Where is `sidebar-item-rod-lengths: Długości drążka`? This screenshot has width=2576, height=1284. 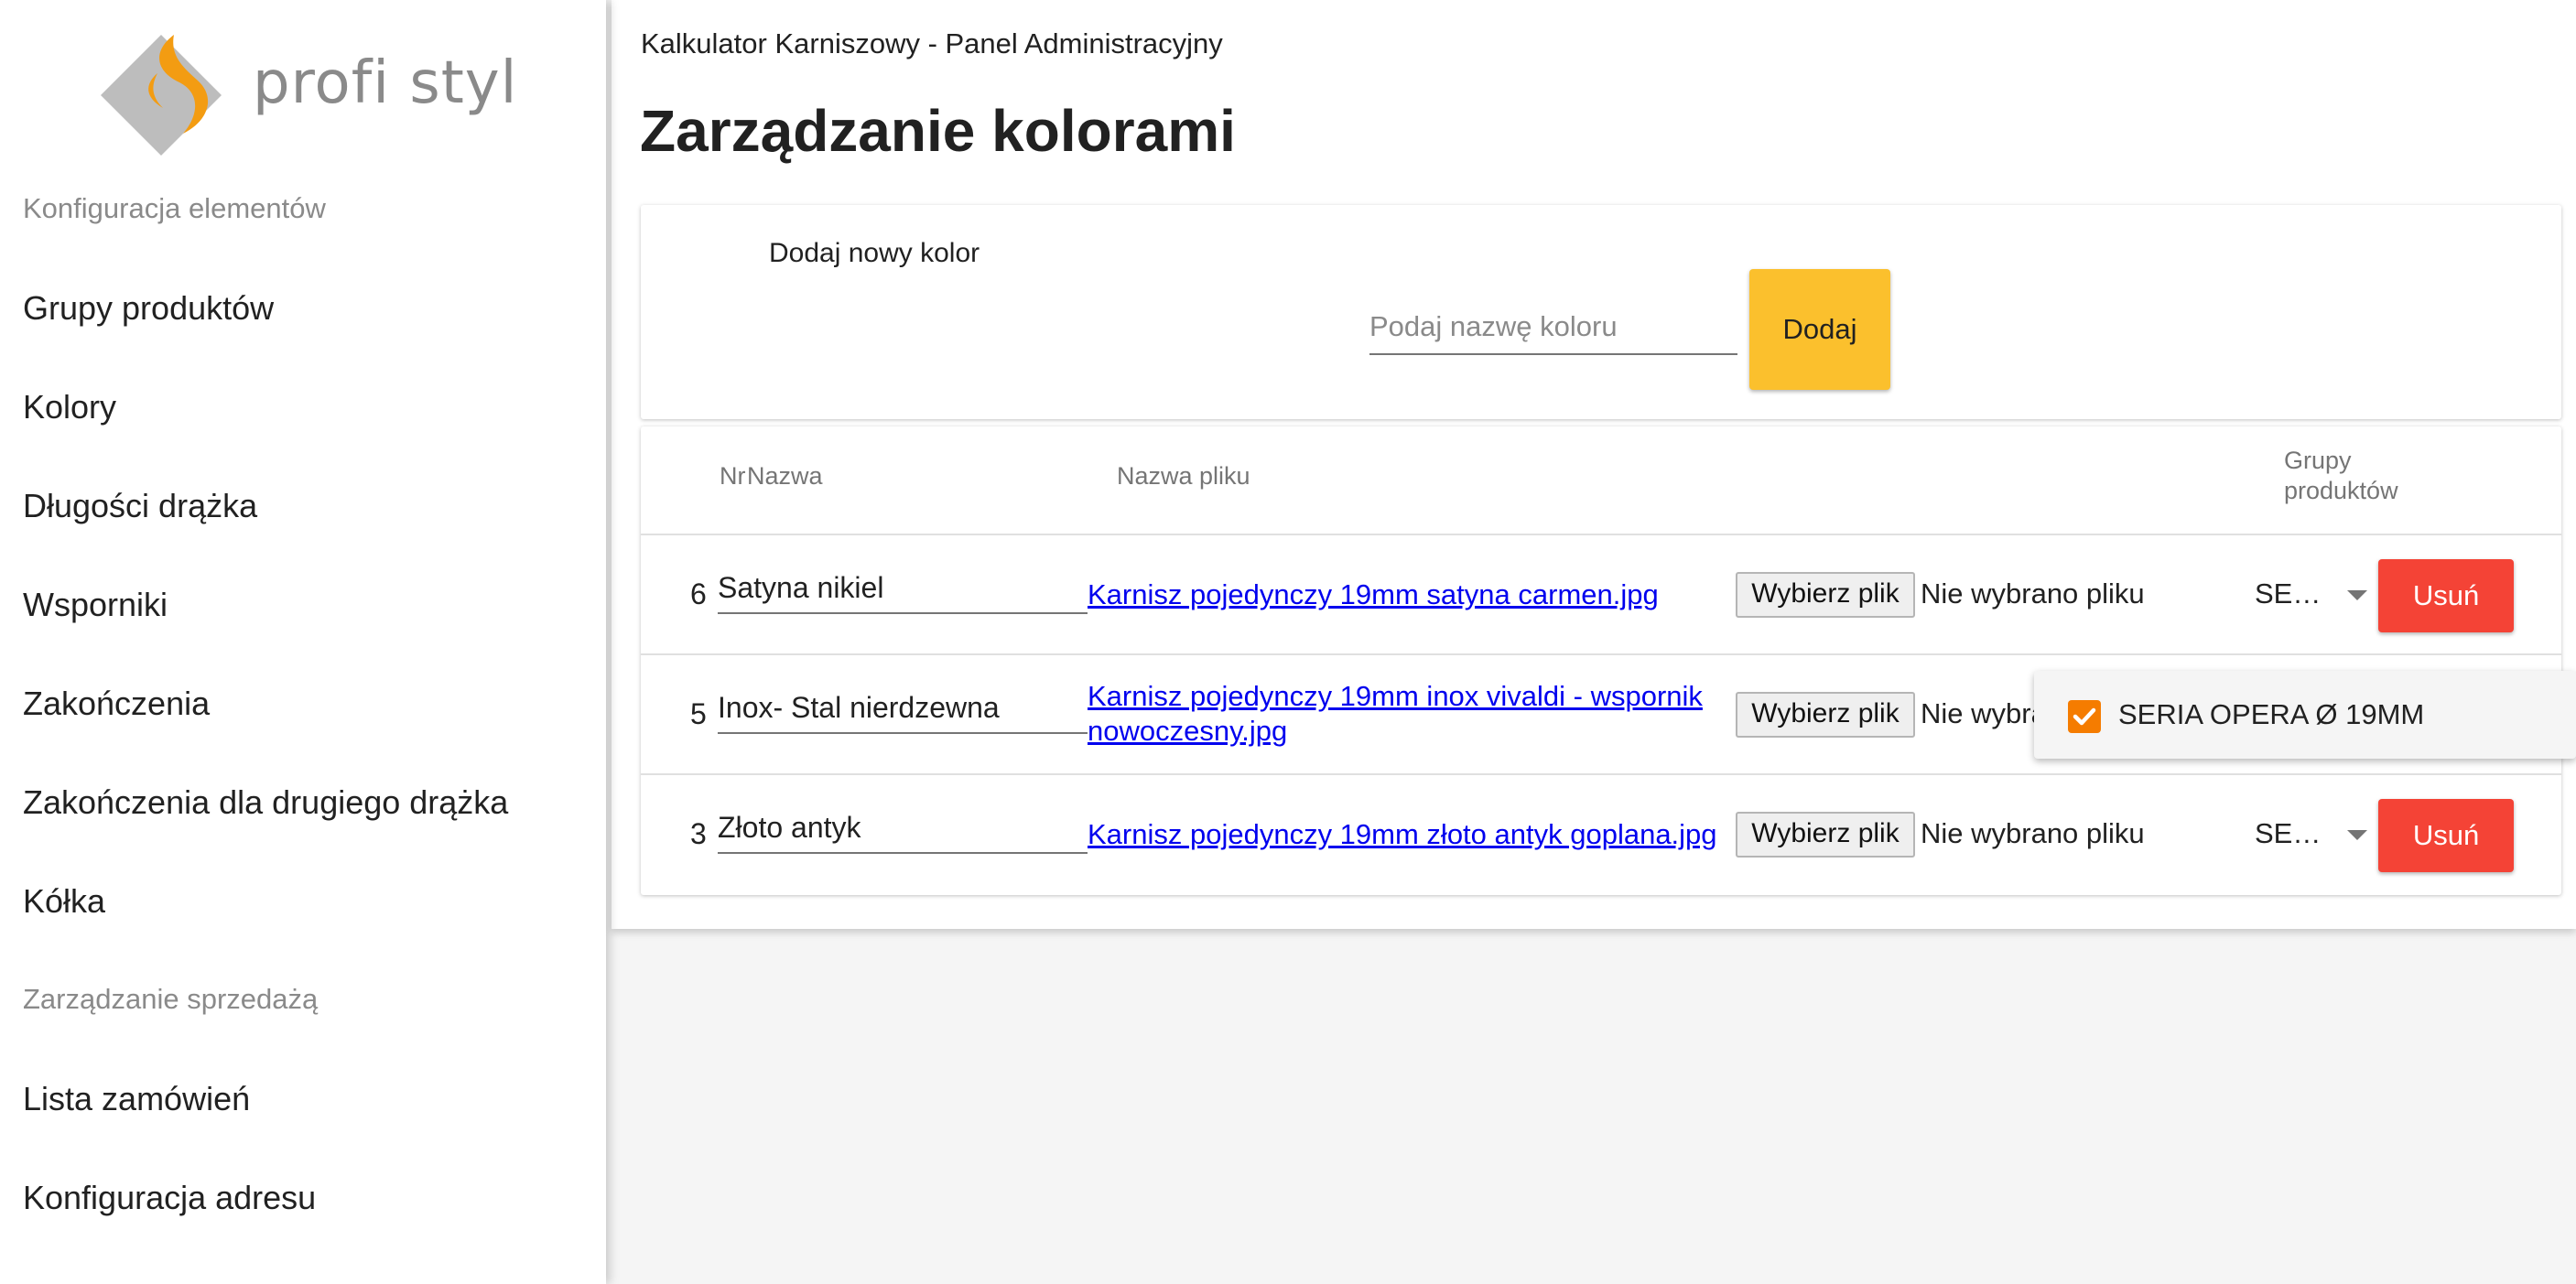
sidebar-item-rod-lengths: Długości drążka is located at coordinates (140, 506).